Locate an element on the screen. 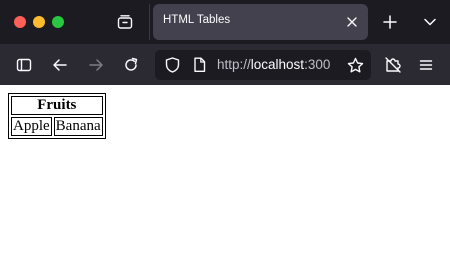  tab-close-button is located at coordinates (352, 22).